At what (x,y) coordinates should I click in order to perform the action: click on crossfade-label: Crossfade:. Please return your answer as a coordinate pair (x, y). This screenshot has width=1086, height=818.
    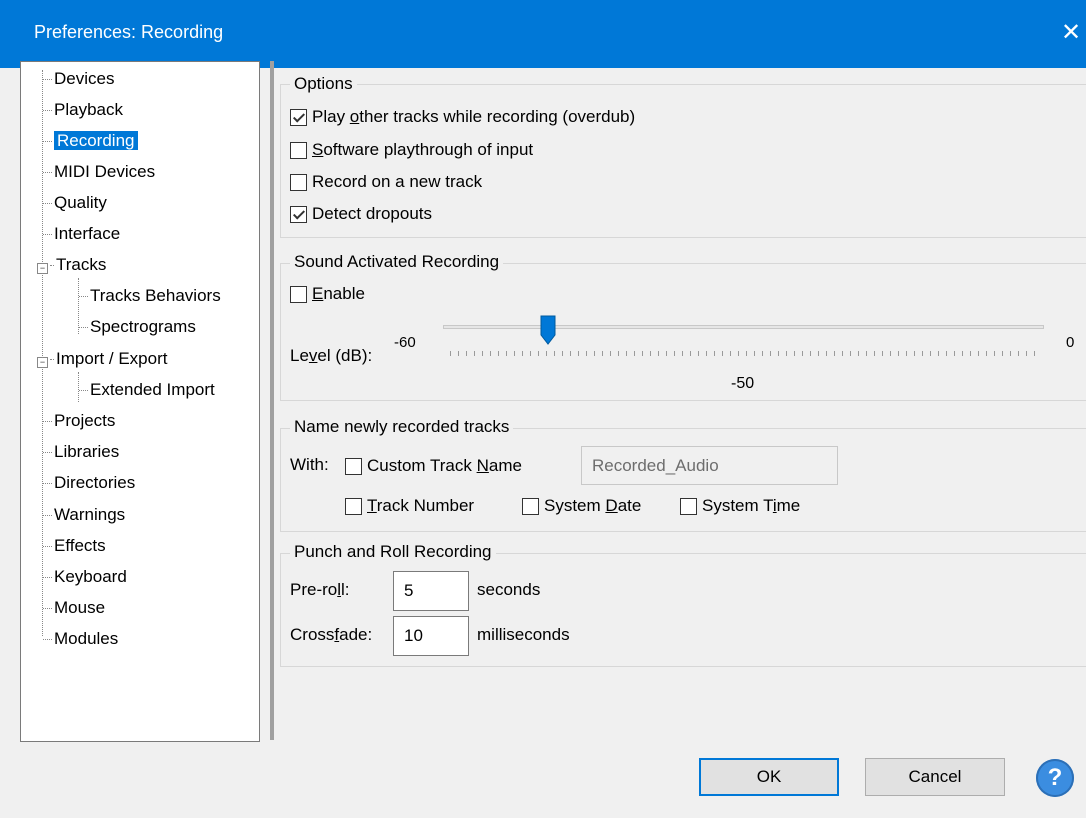
    Looking at the image, I should click on (331, 634).